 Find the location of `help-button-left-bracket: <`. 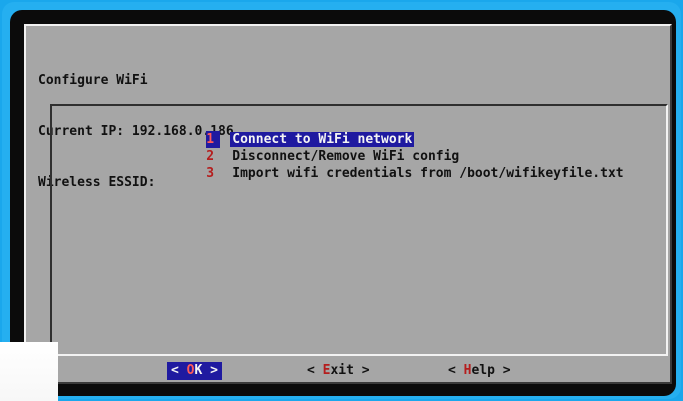

help-button-left-bracket: < is located at coordinates (456, 370).